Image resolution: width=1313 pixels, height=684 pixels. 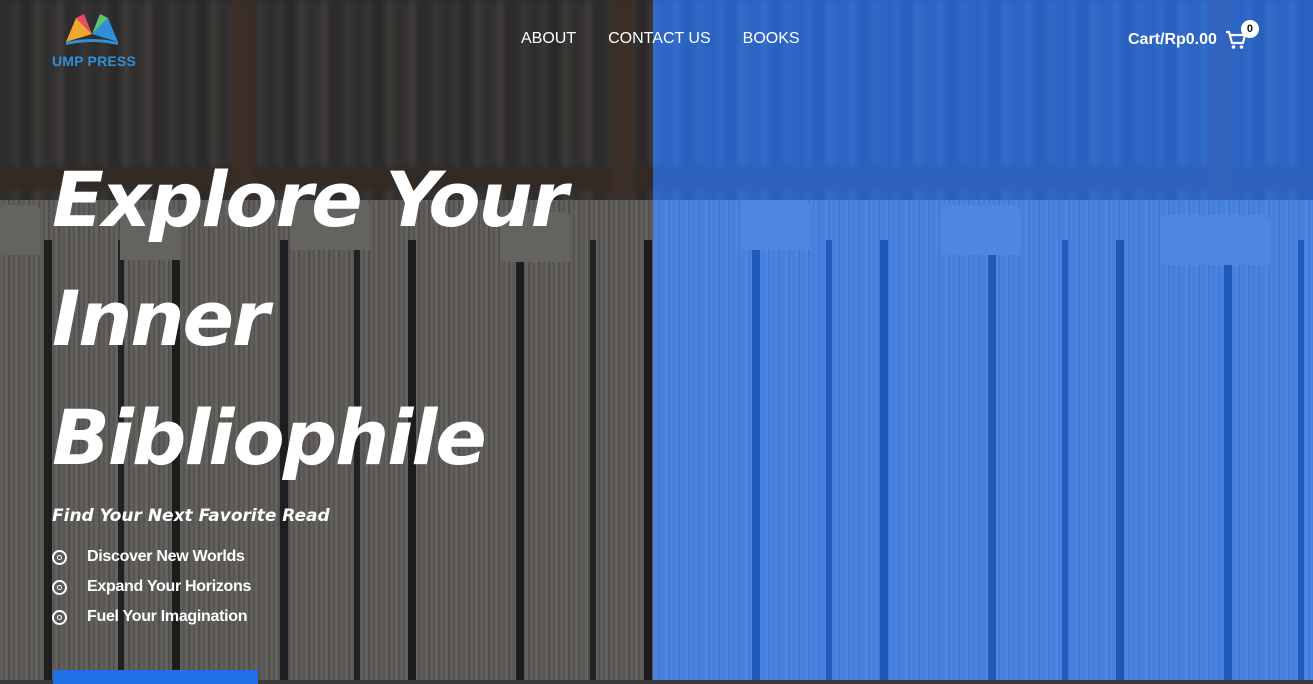 I want to click on cta-button, so click(x=155, y=677).